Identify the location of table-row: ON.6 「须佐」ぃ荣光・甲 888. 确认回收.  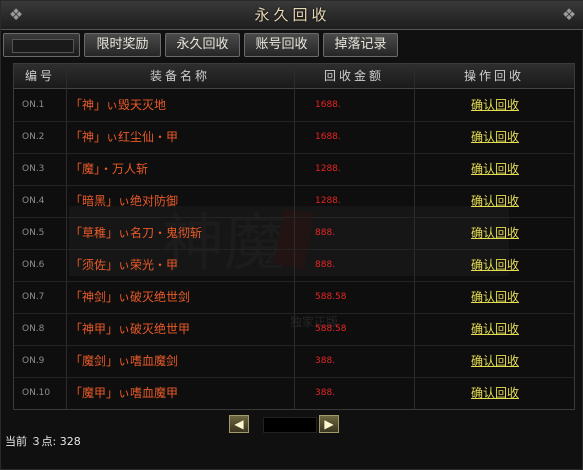
(294, 265).